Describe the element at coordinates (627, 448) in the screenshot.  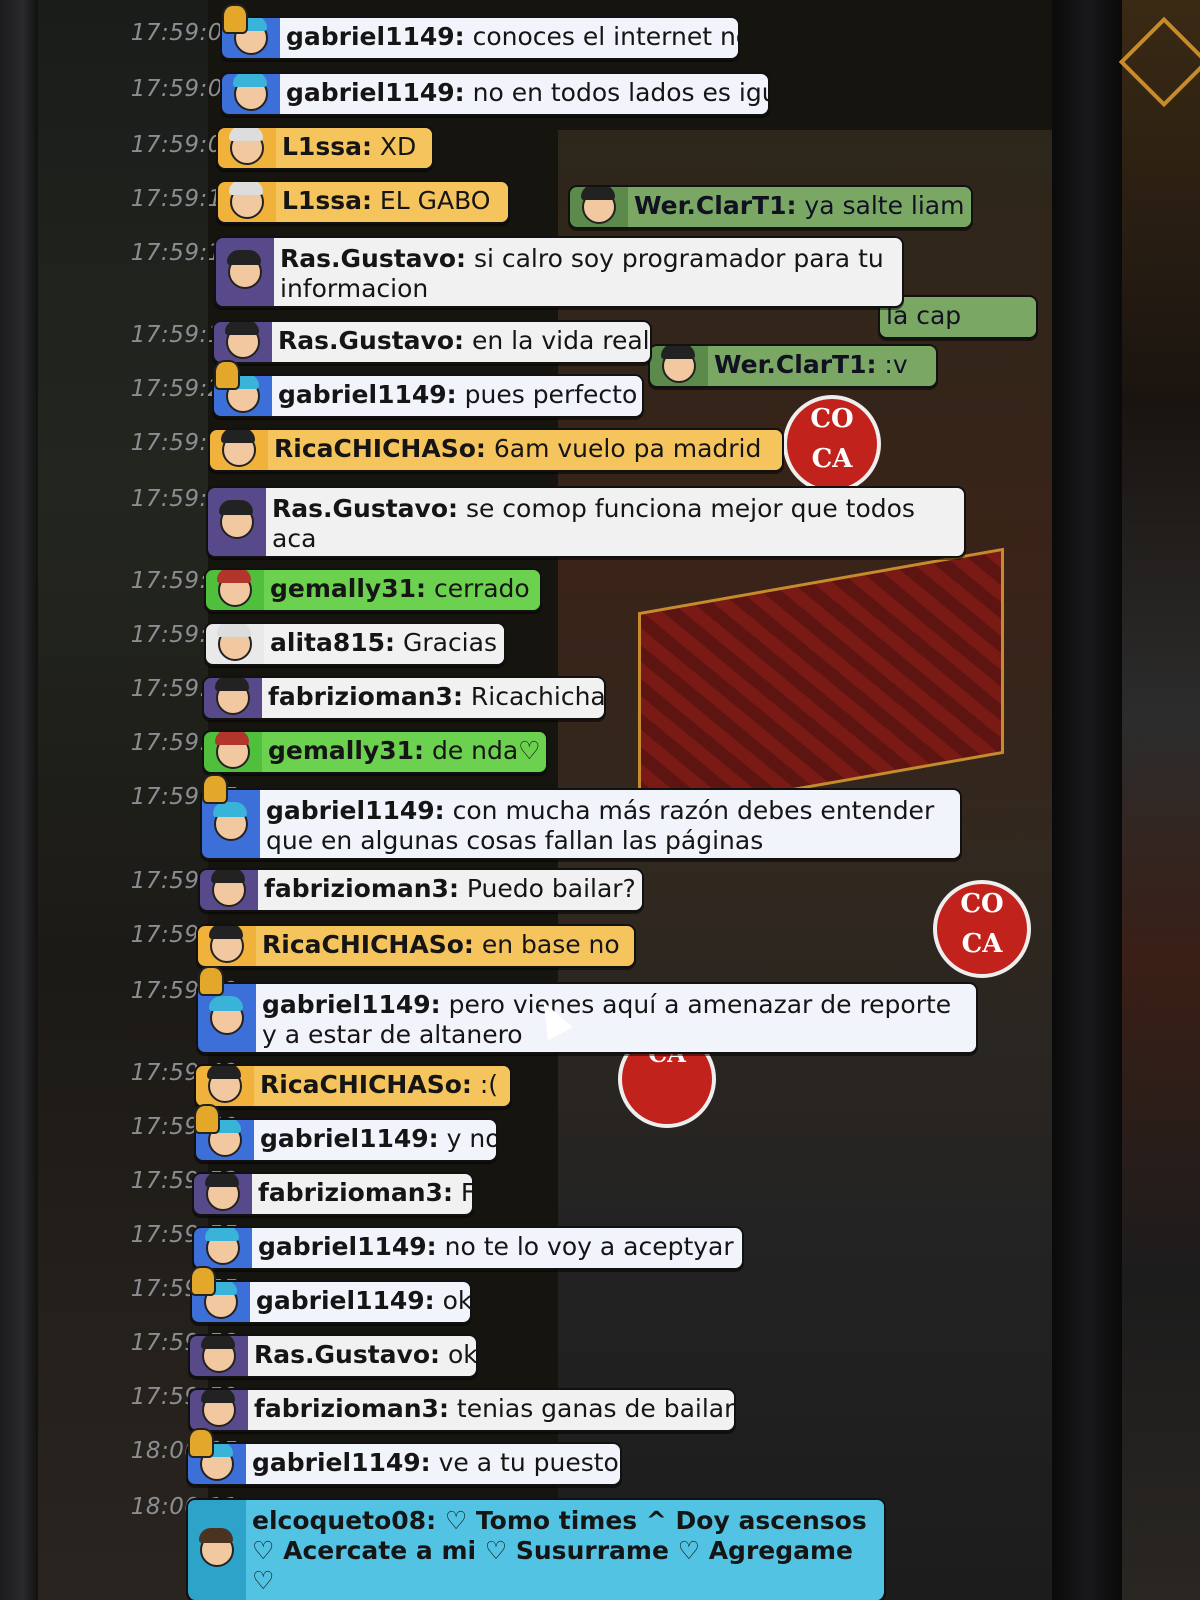
I see `message-text: 6am vuelo pa madrid` at that location.